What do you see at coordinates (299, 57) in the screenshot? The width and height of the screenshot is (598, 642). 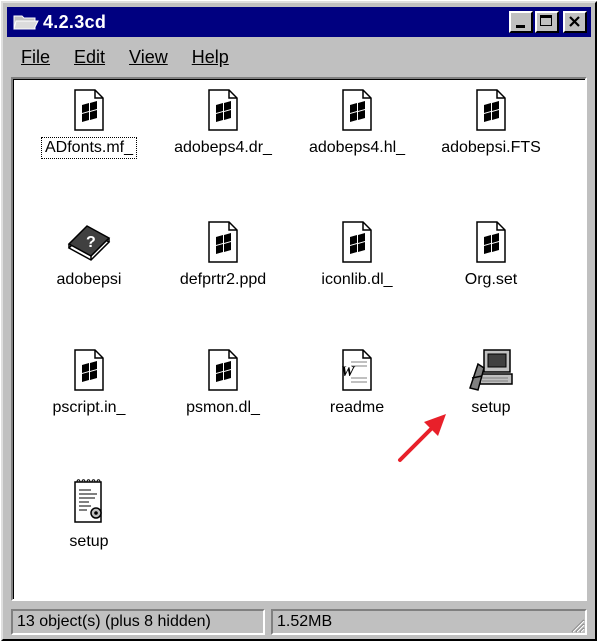 I see `menu-bar: File Edit View Help` at bounding box center [299, 57].